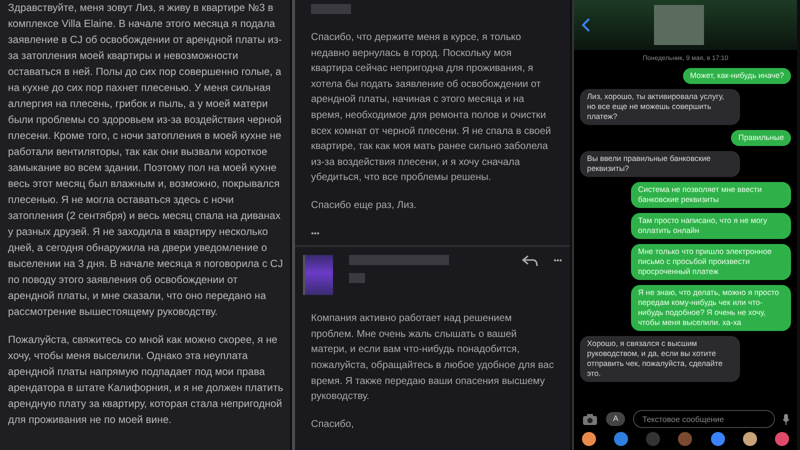 This screenshot has height=450, width=800. What do you see at coordinates (586, 25) in the screenshot?
I see `back-icon` at bounding box center [586, 25].